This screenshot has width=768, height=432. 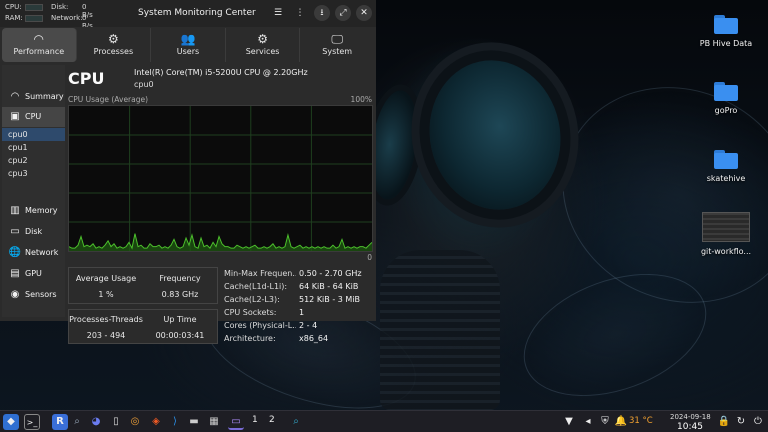 I want to click on spec-value: 512 KiB - 3 MiB, so click(x=329, y=299).